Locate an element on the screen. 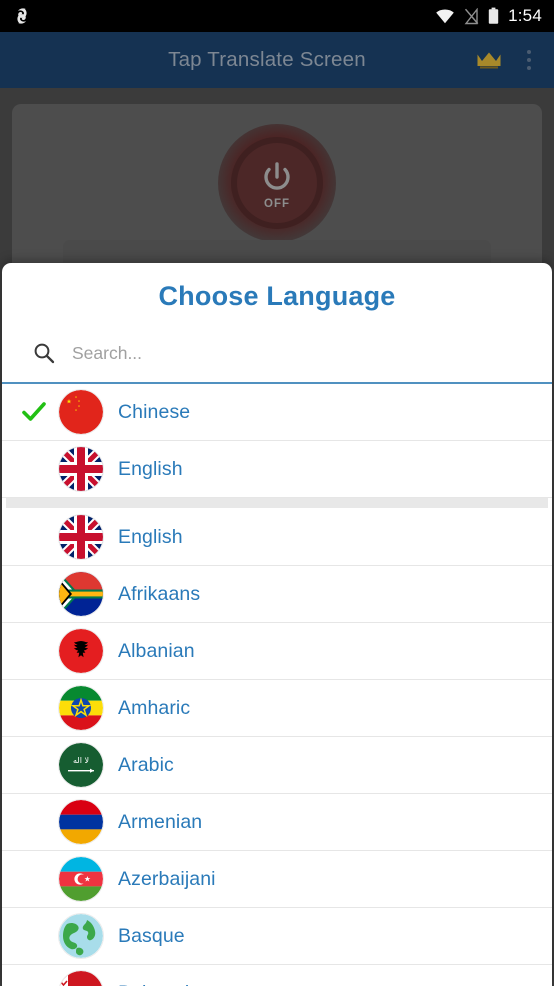  app-bar-title: Tap Translate Screen is located at coordinates (267, 59).